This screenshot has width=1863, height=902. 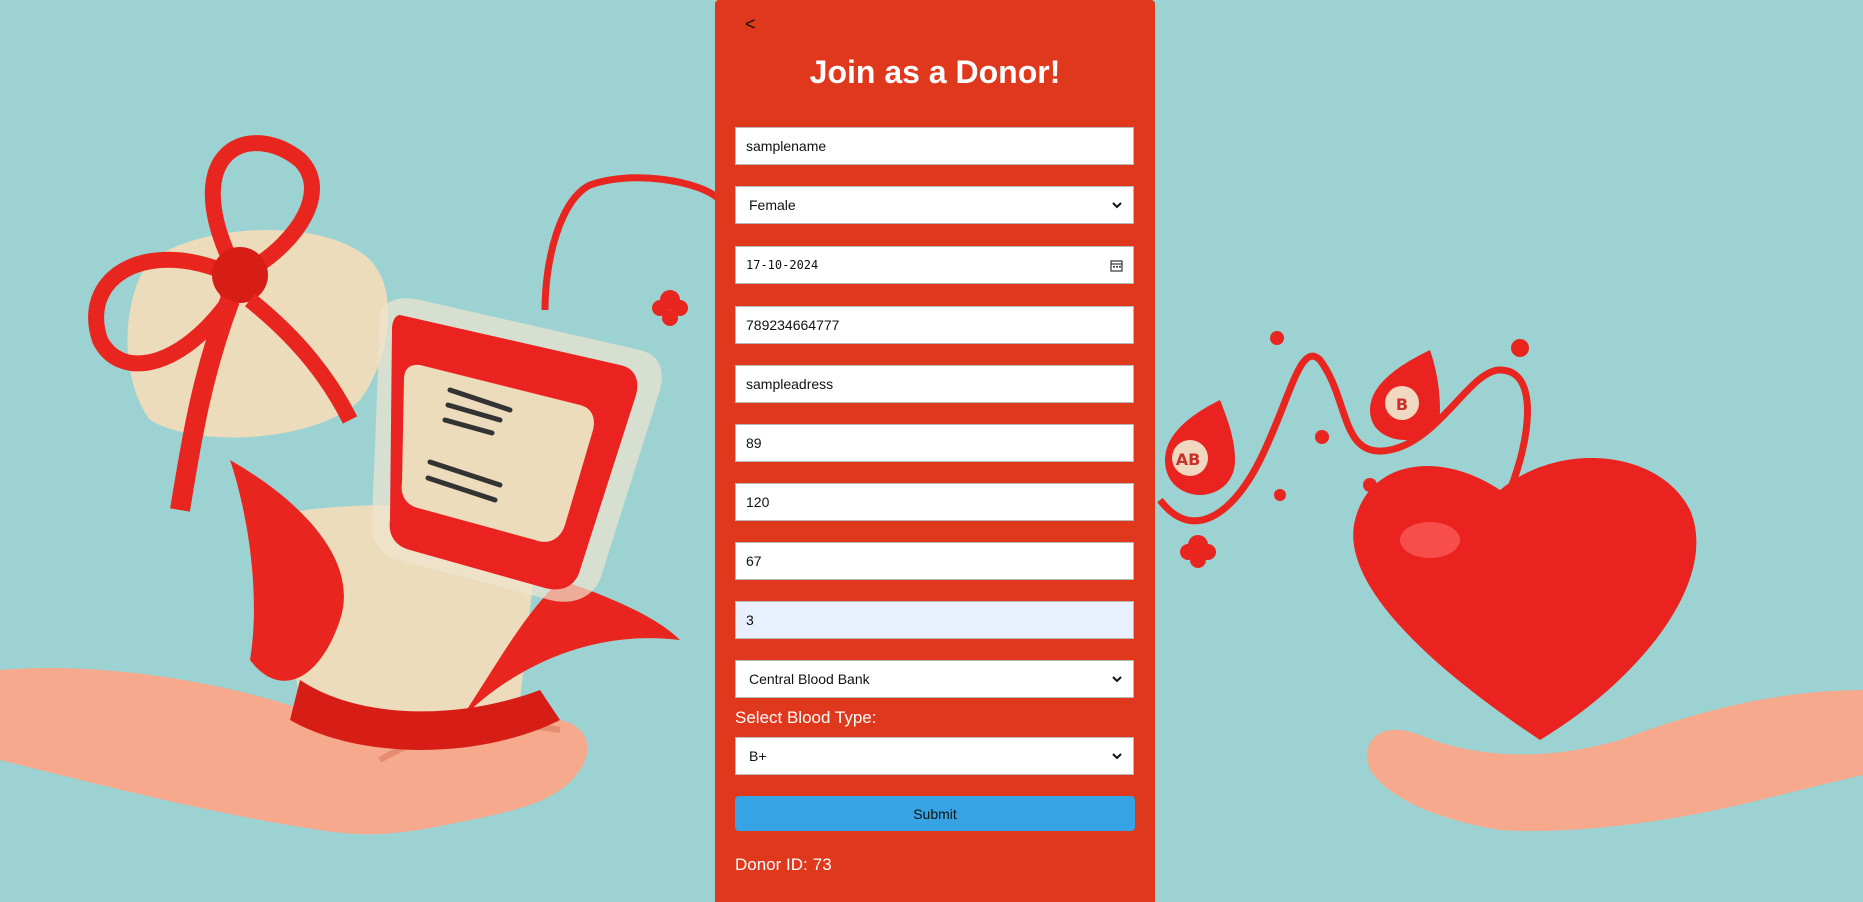 I want to click on numeric-value-1: 89, so click(x=754, y=443).